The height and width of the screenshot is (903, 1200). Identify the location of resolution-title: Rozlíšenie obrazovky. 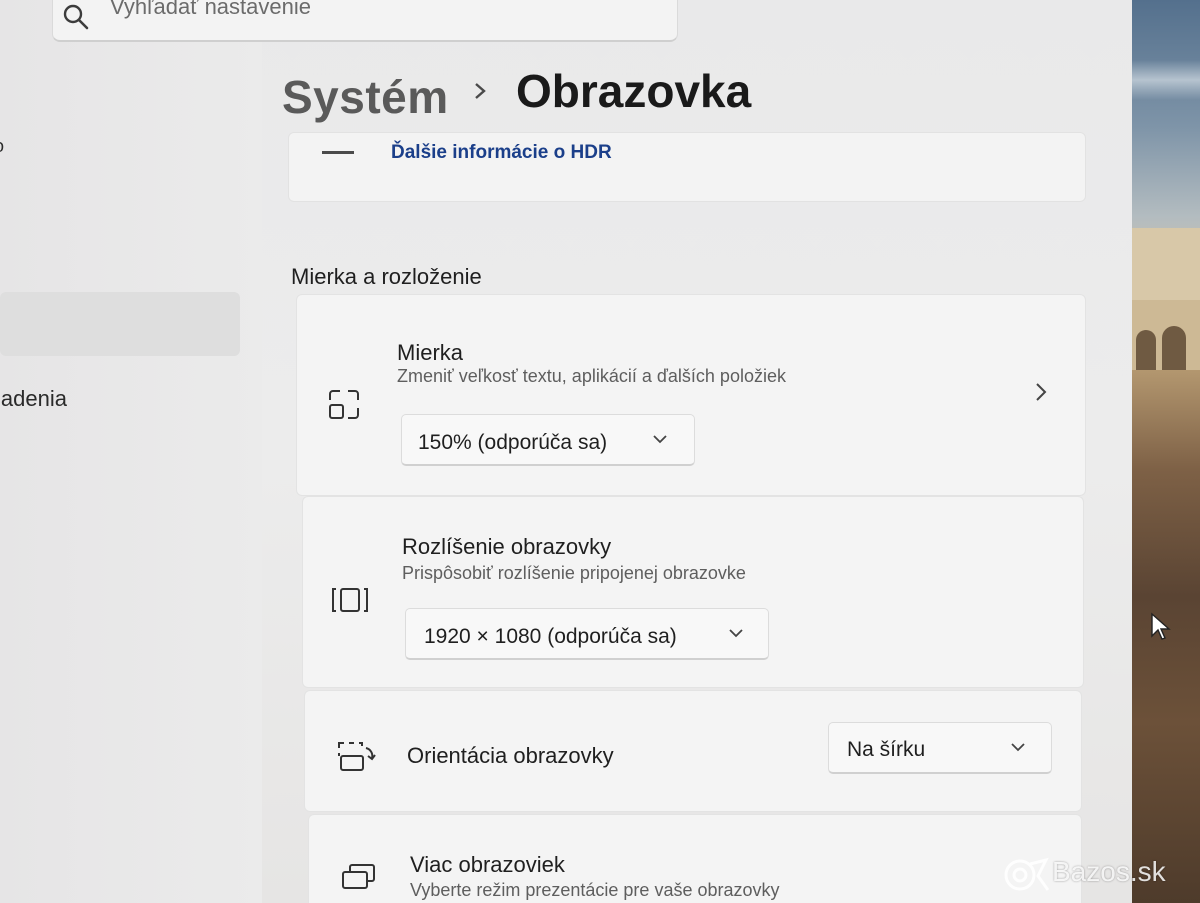
(507, 546).